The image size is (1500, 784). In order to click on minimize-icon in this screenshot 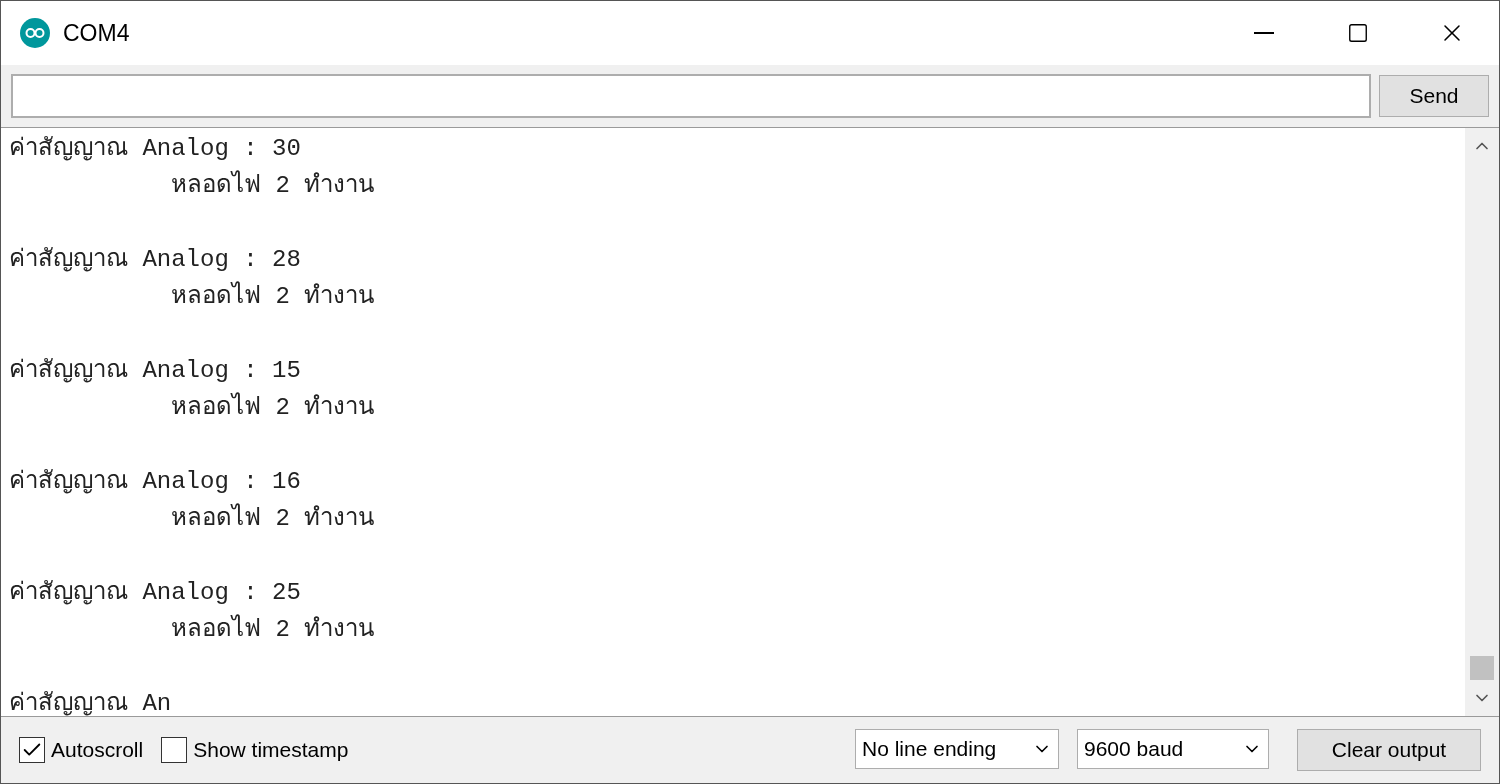, I will do `click(1264, 33)`.